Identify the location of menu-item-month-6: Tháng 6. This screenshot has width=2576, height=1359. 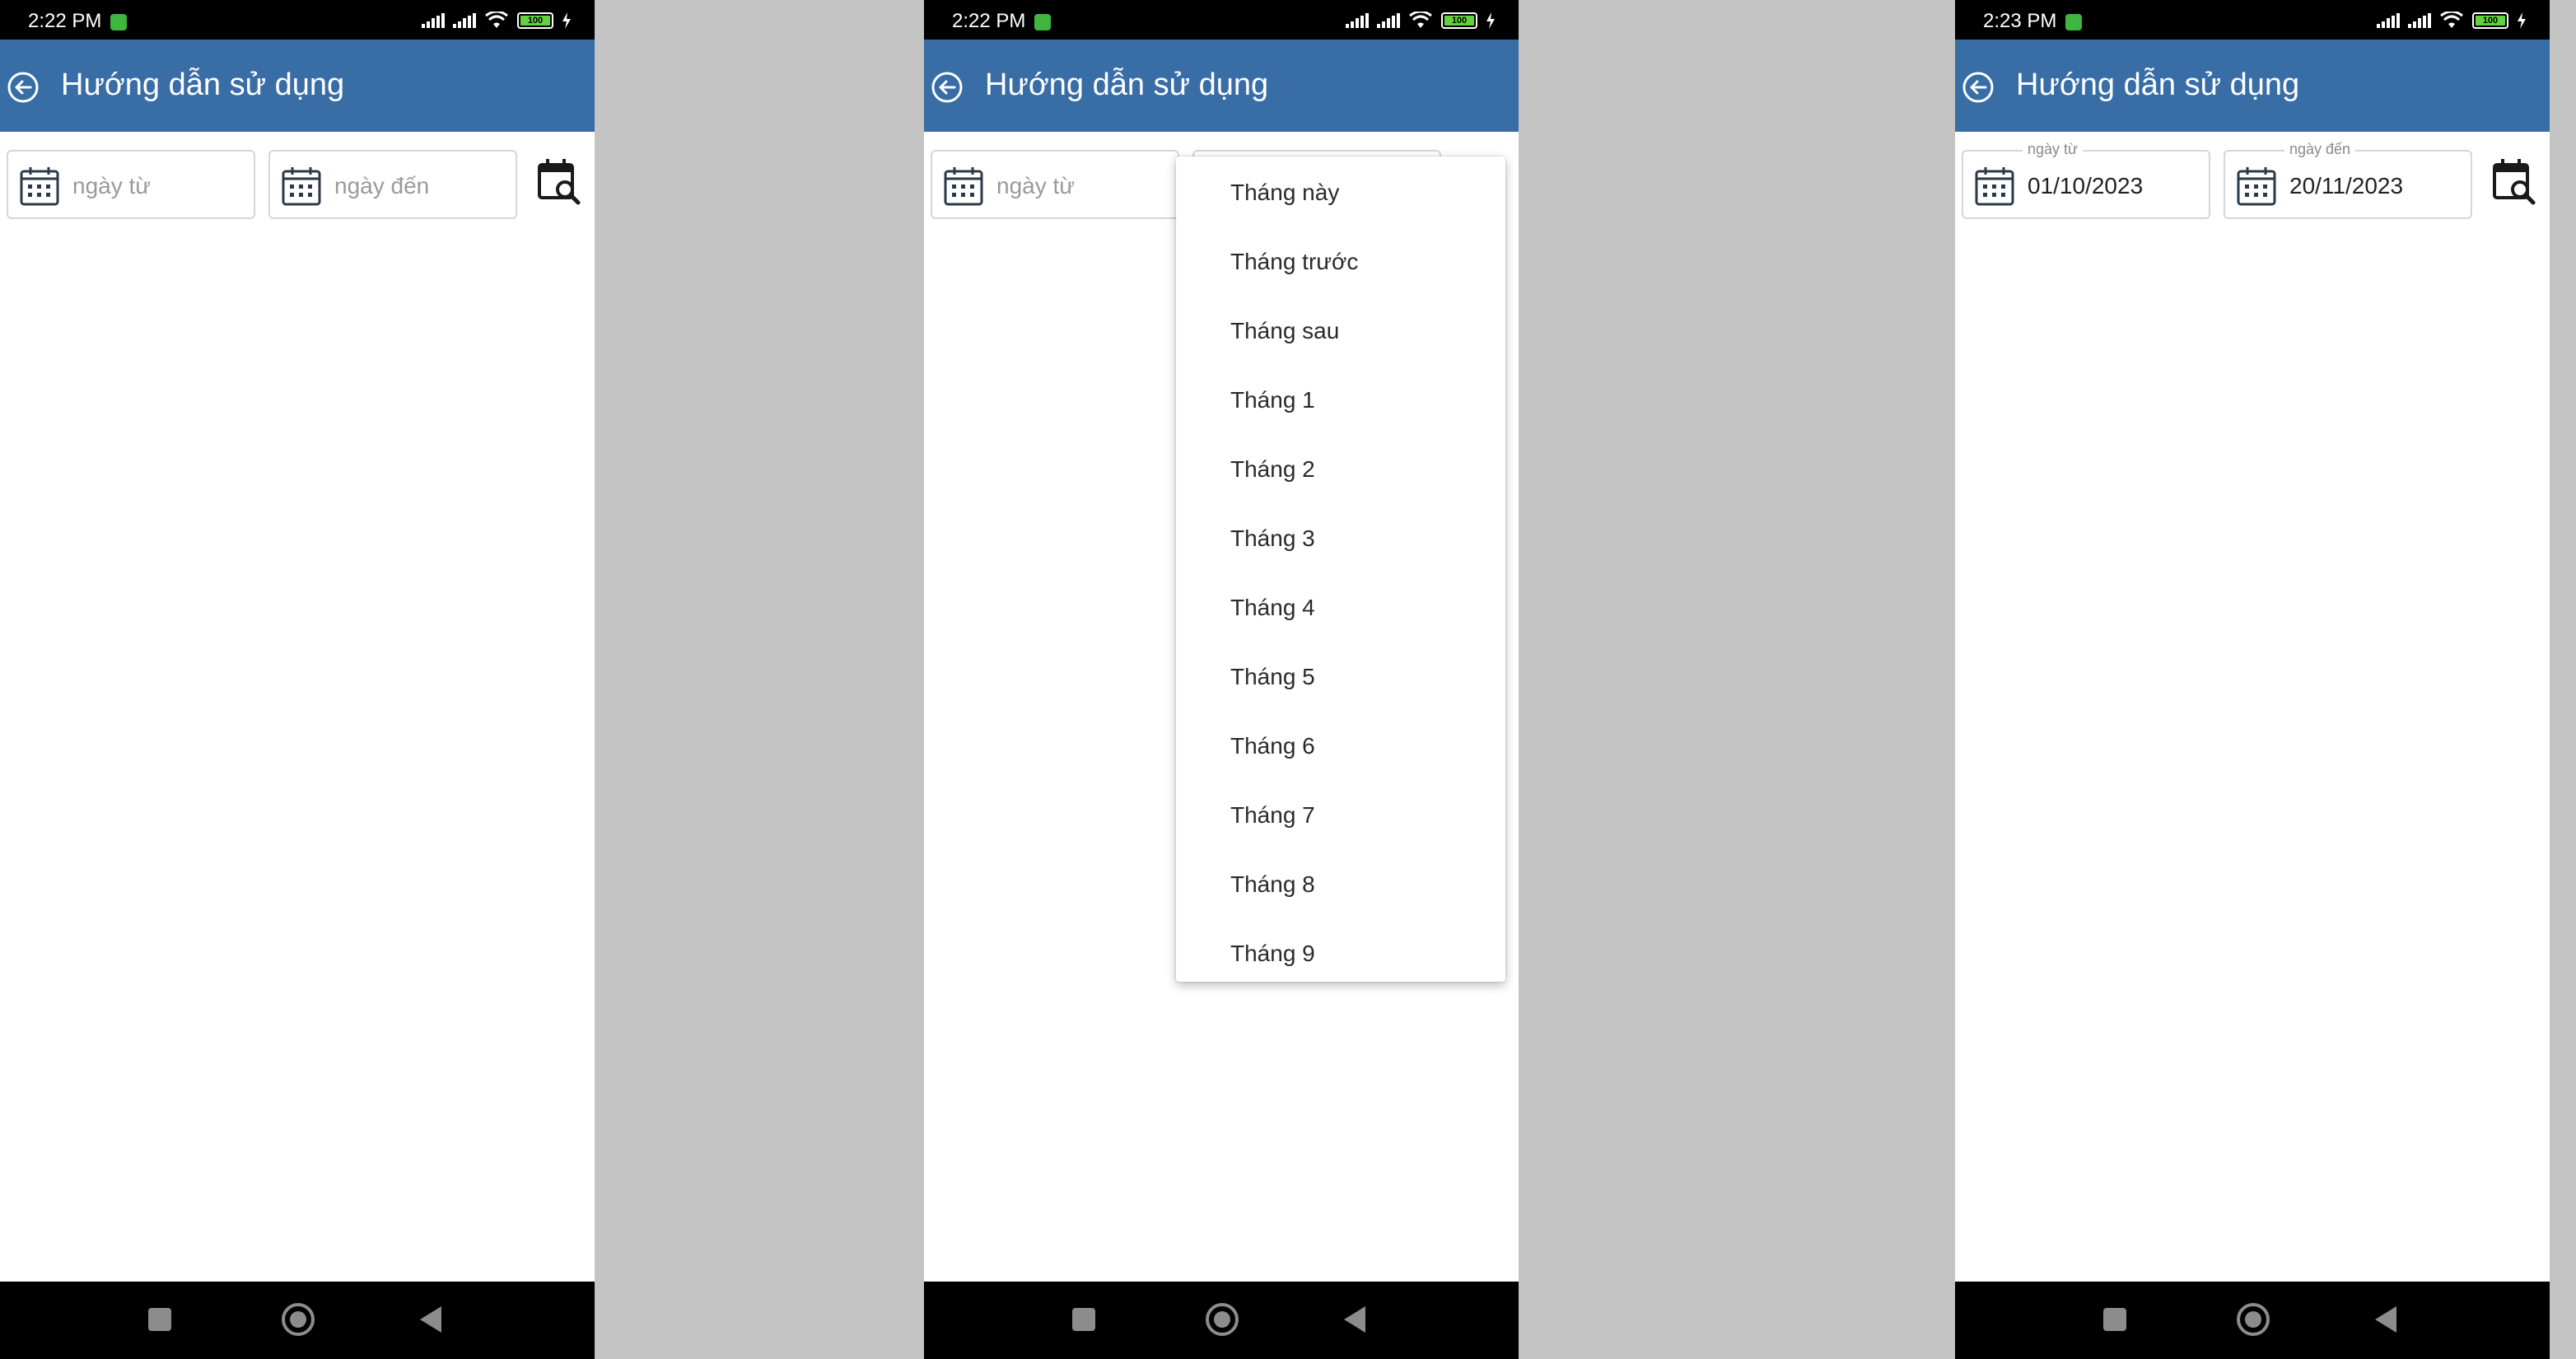
(1340, 746).